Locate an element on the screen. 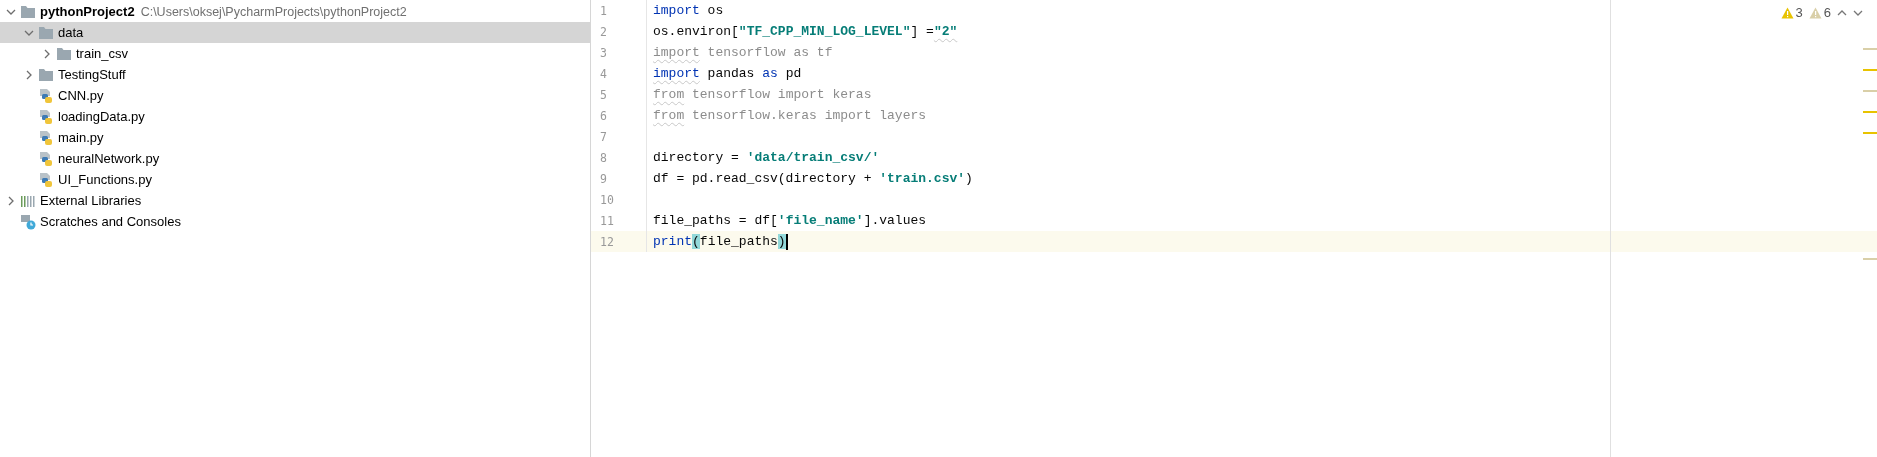  scratches-icon is located at coordinates (28, 221).